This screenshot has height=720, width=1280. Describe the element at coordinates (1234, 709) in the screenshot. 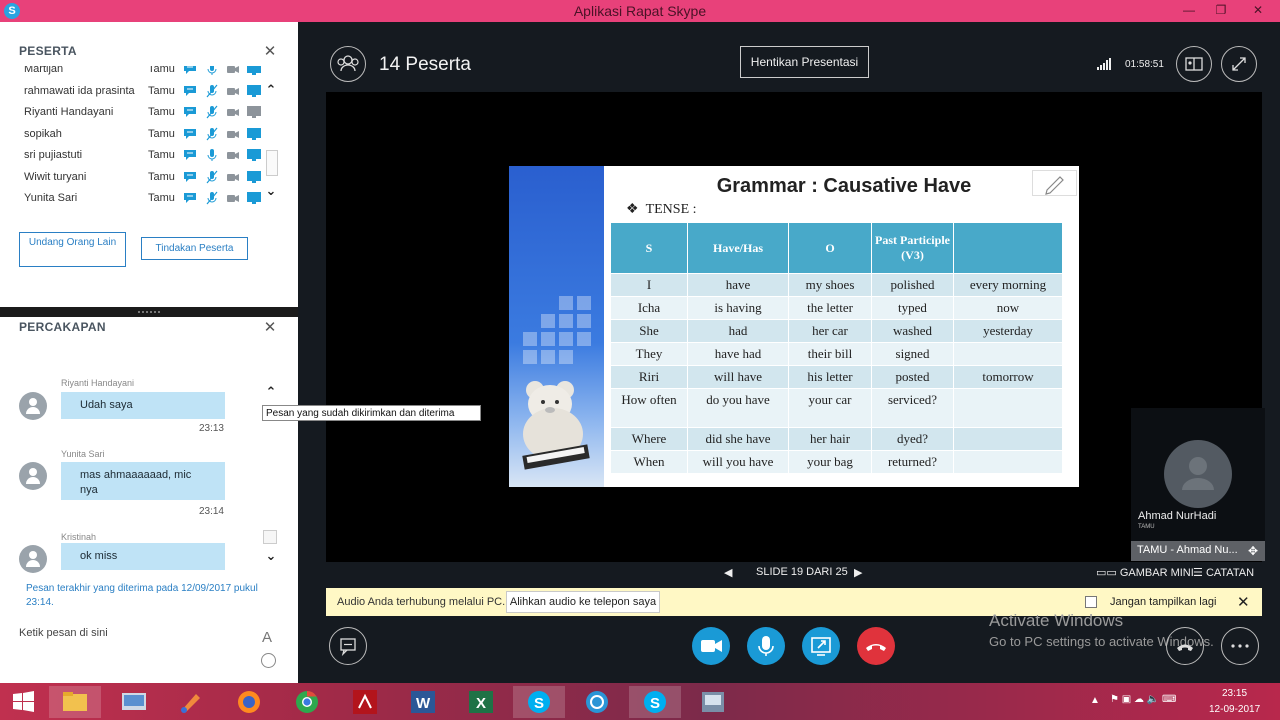

I see `clock-date: 12-09-2017` at that location.